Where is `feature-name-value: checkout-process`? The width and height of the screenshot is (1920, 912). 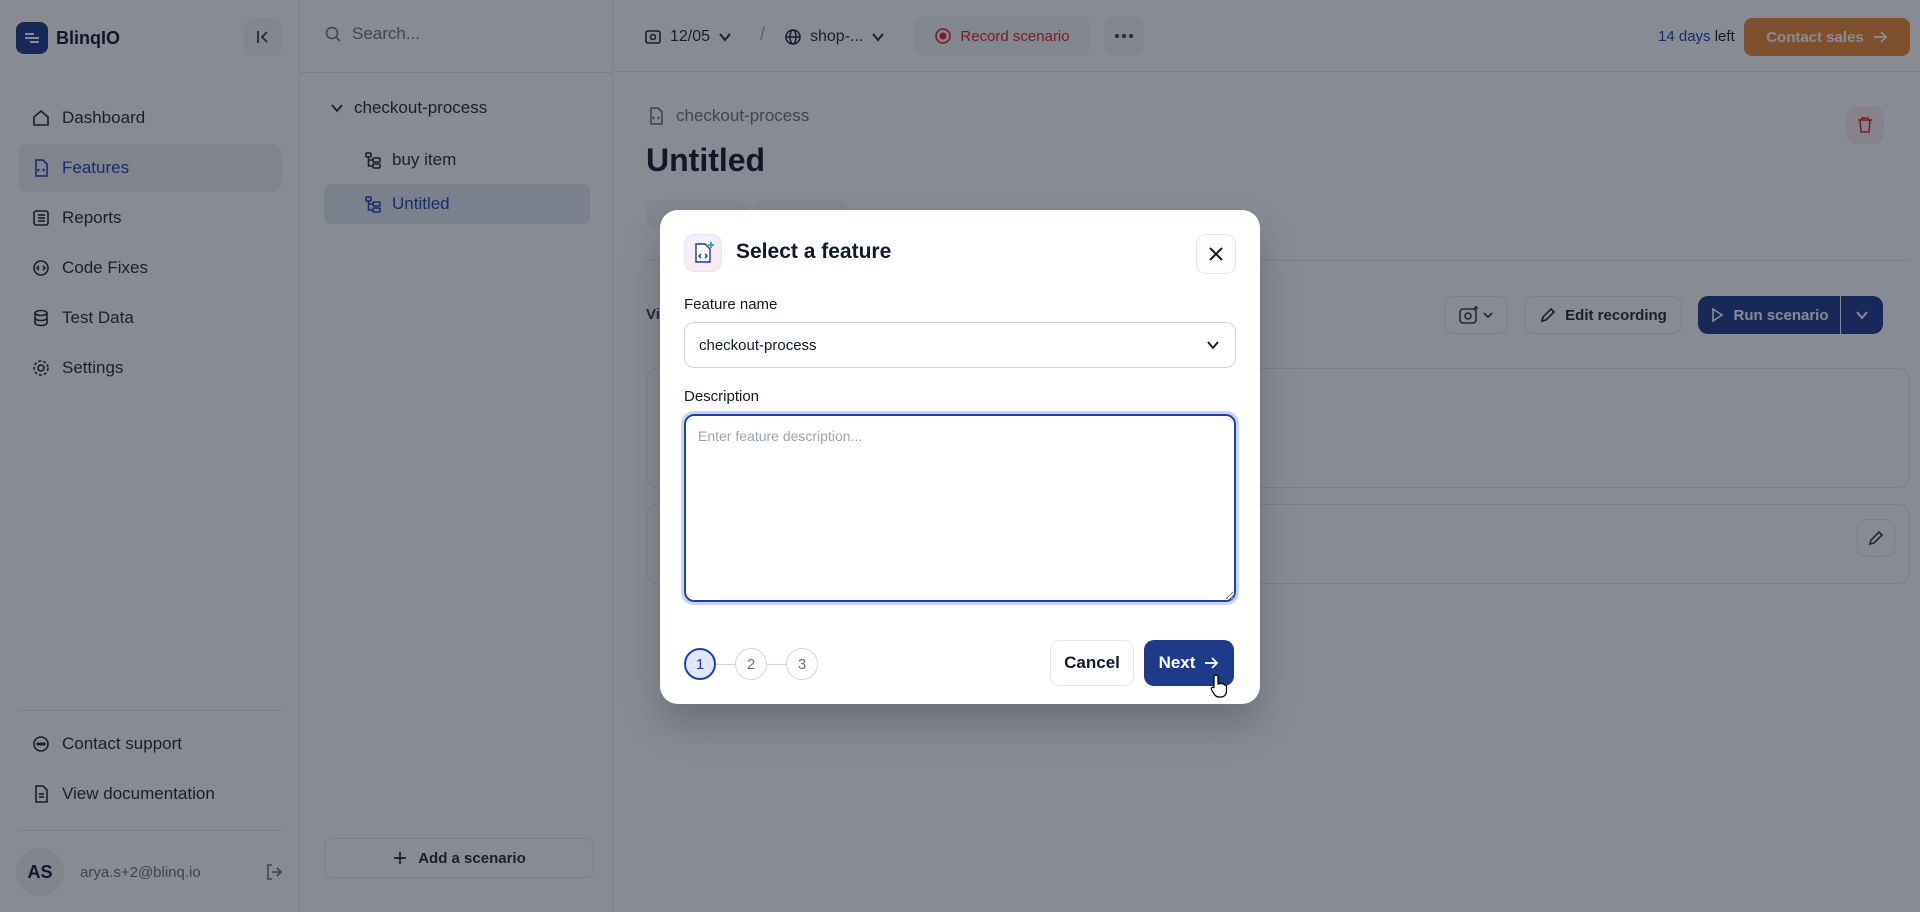
feature-name-value: checkout-process is located at coordinates (758, 345).